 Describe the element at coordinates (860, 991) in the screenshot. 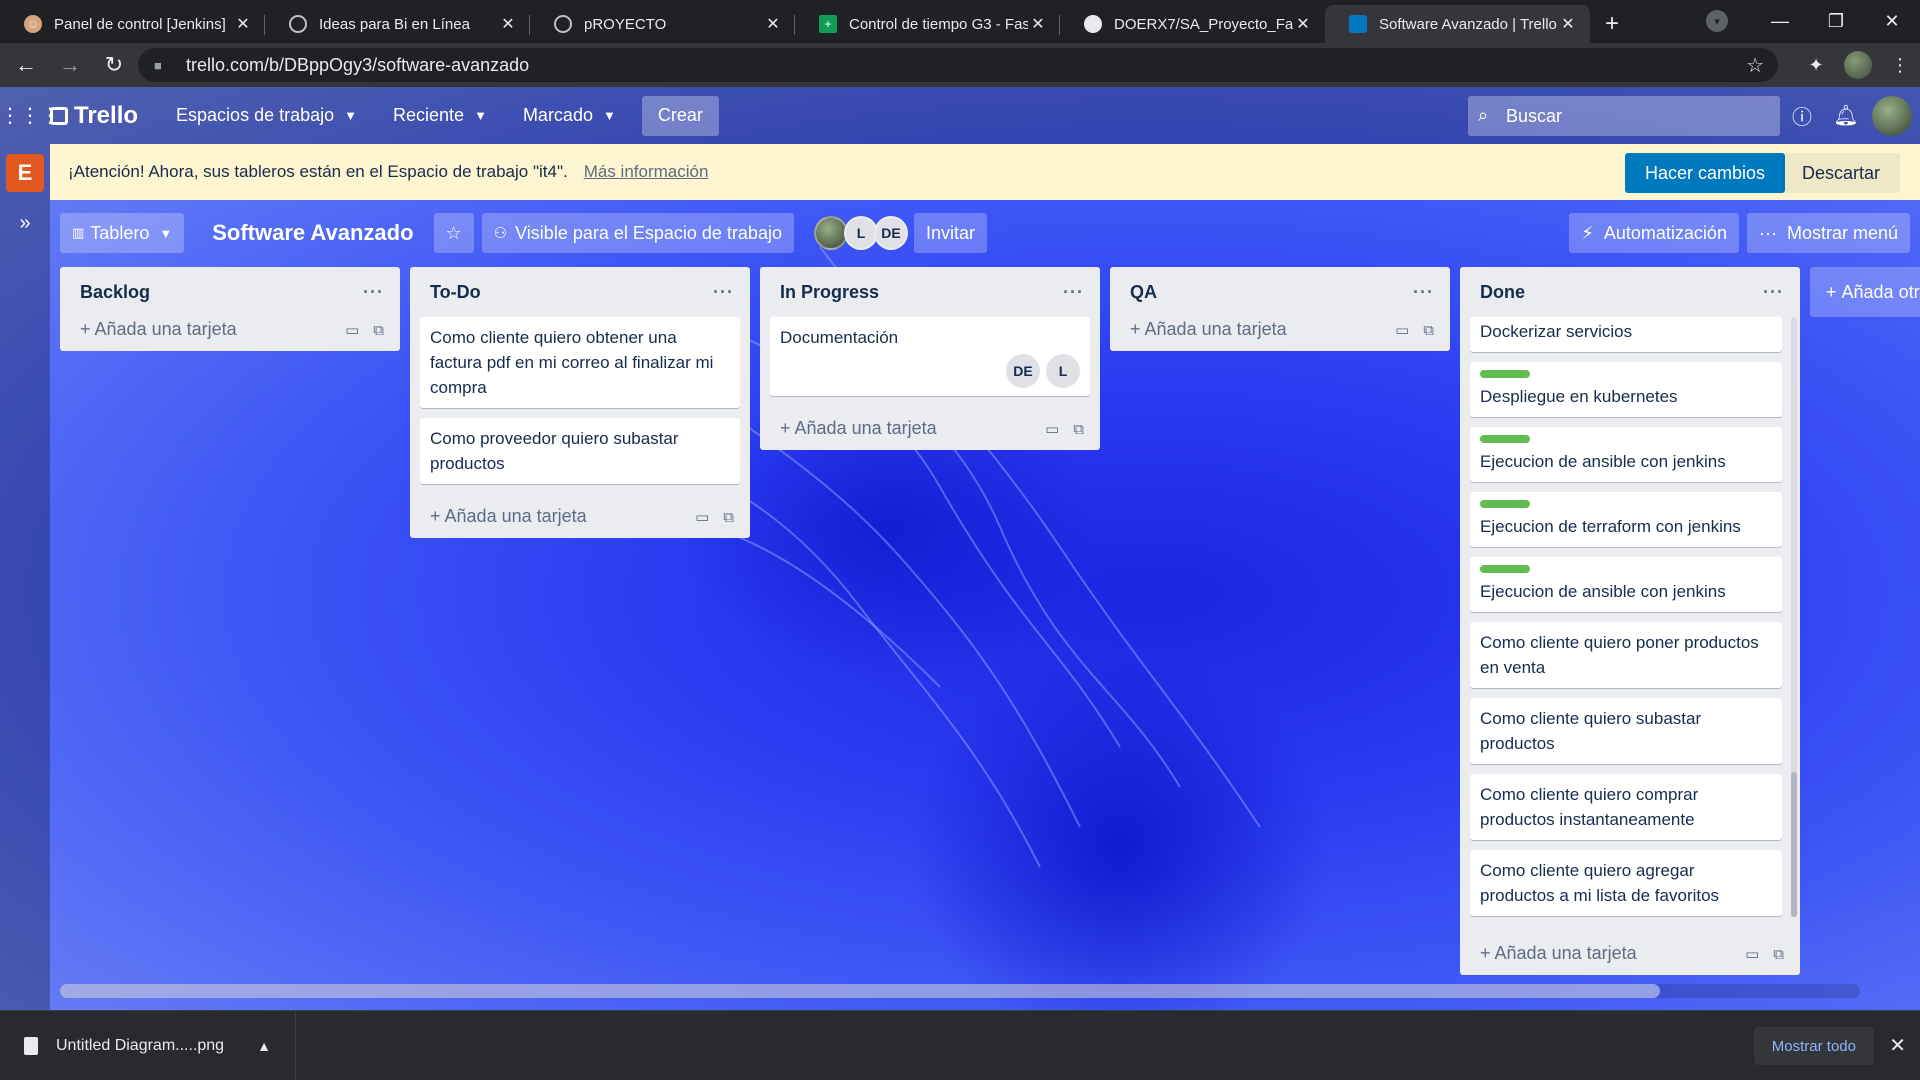

I see `scrollbar-thumb` at that location.